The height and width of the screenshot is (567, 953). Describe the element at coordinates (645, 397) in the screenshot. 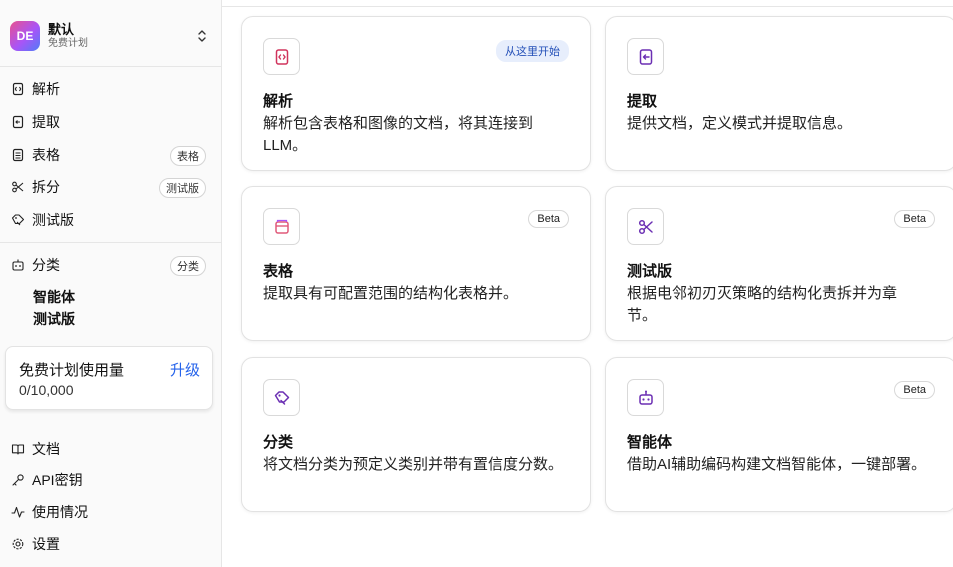

I see `robot-icon` at that location.